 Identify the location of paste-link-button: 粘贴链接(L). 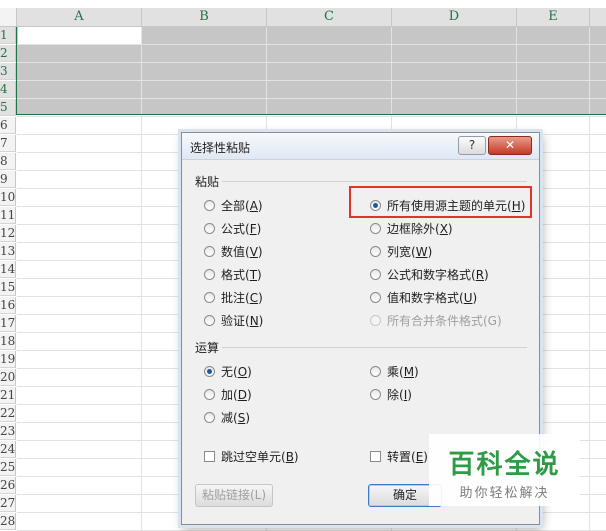
(234, 495).